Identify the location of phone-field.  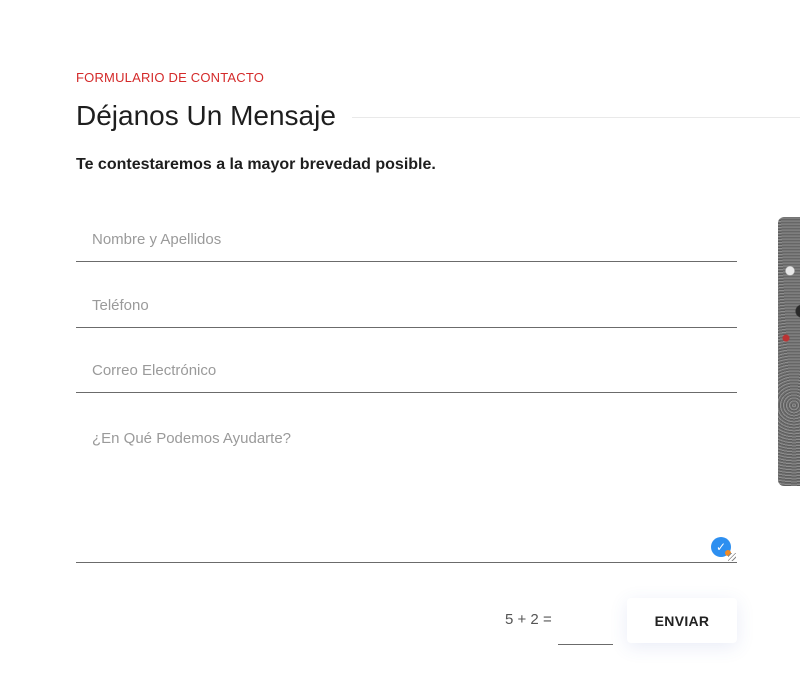
(406, 305).